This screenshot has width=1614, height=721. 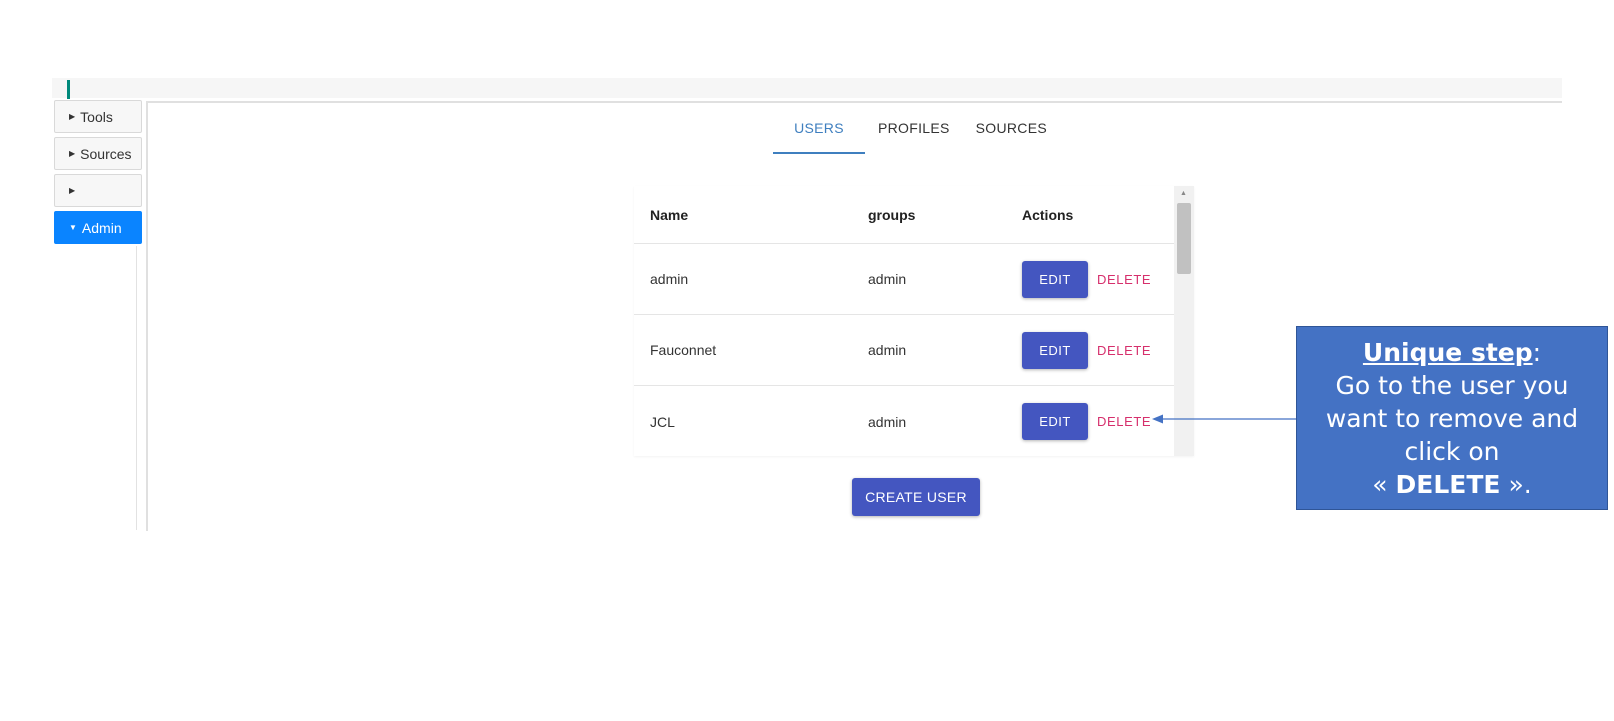 What do you see at coordinates (1183, 193) in the screenshot?
I see `scroll-up-icon: ▲` at bounding box center [1183, 193].